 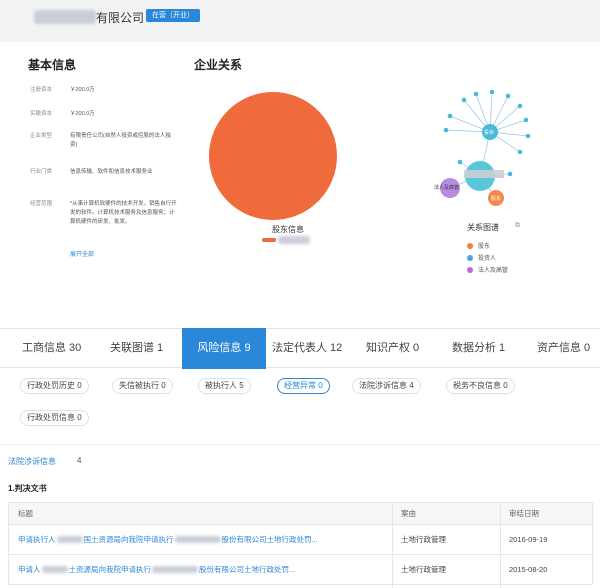 What do you see at coordinates (300, 21) in the screenshot?
I see `company-header: 有限公司 在营（开业）` at bounding box center [300, 21].